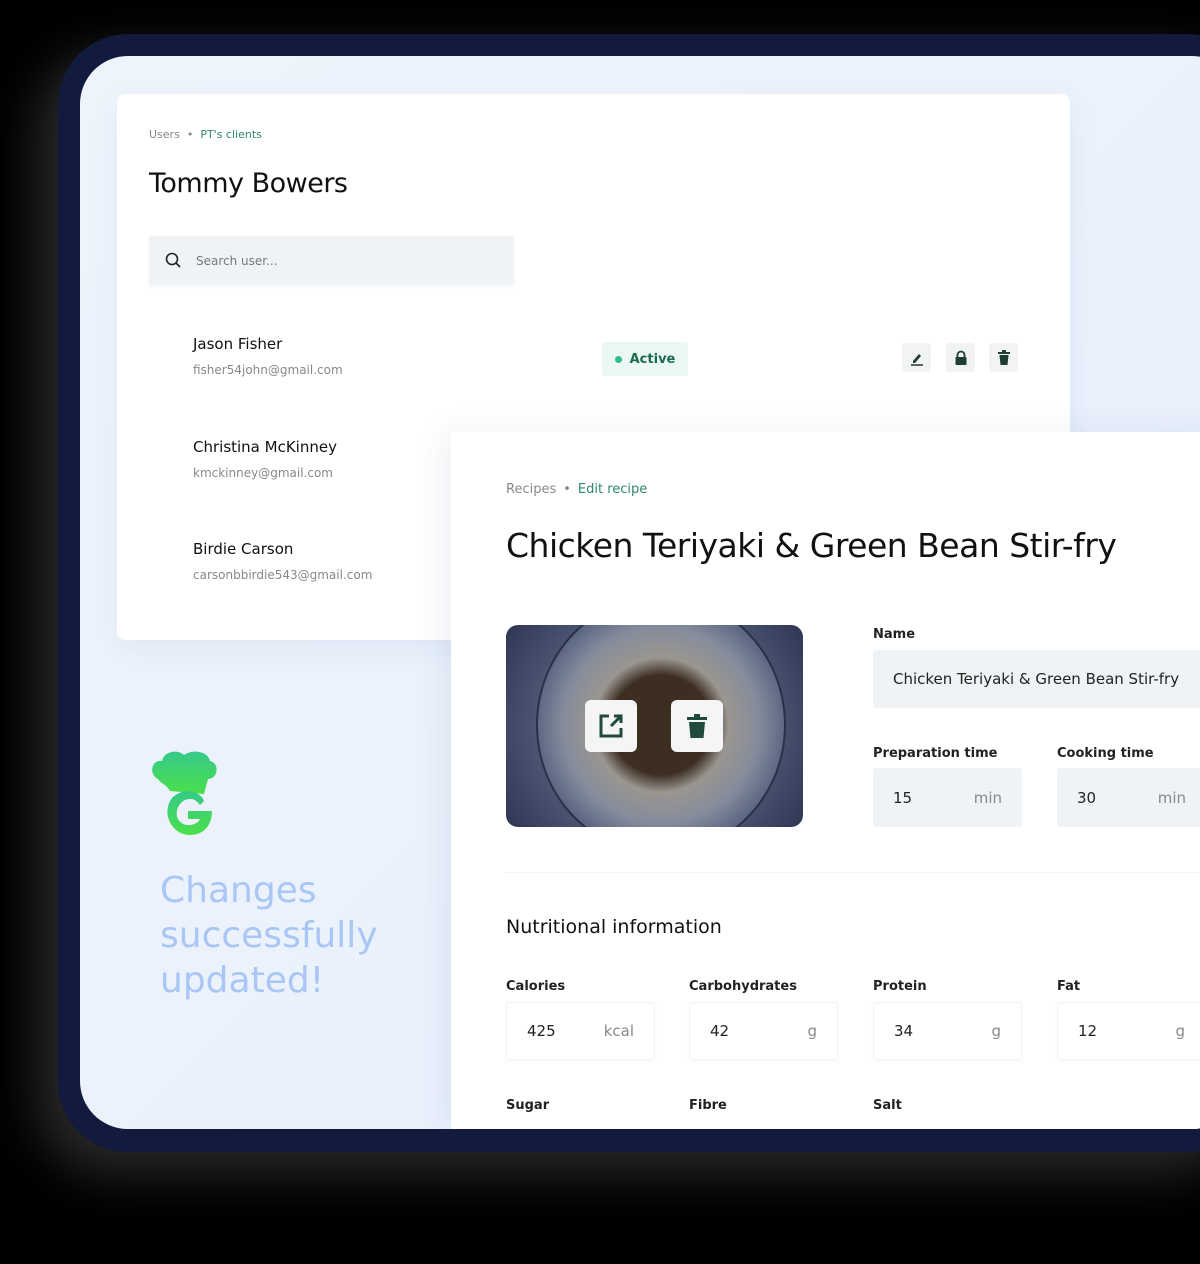 This screenshot has width=1200, height=1264. I want to click on carbs-input: 42 g, so click(763, 1031).